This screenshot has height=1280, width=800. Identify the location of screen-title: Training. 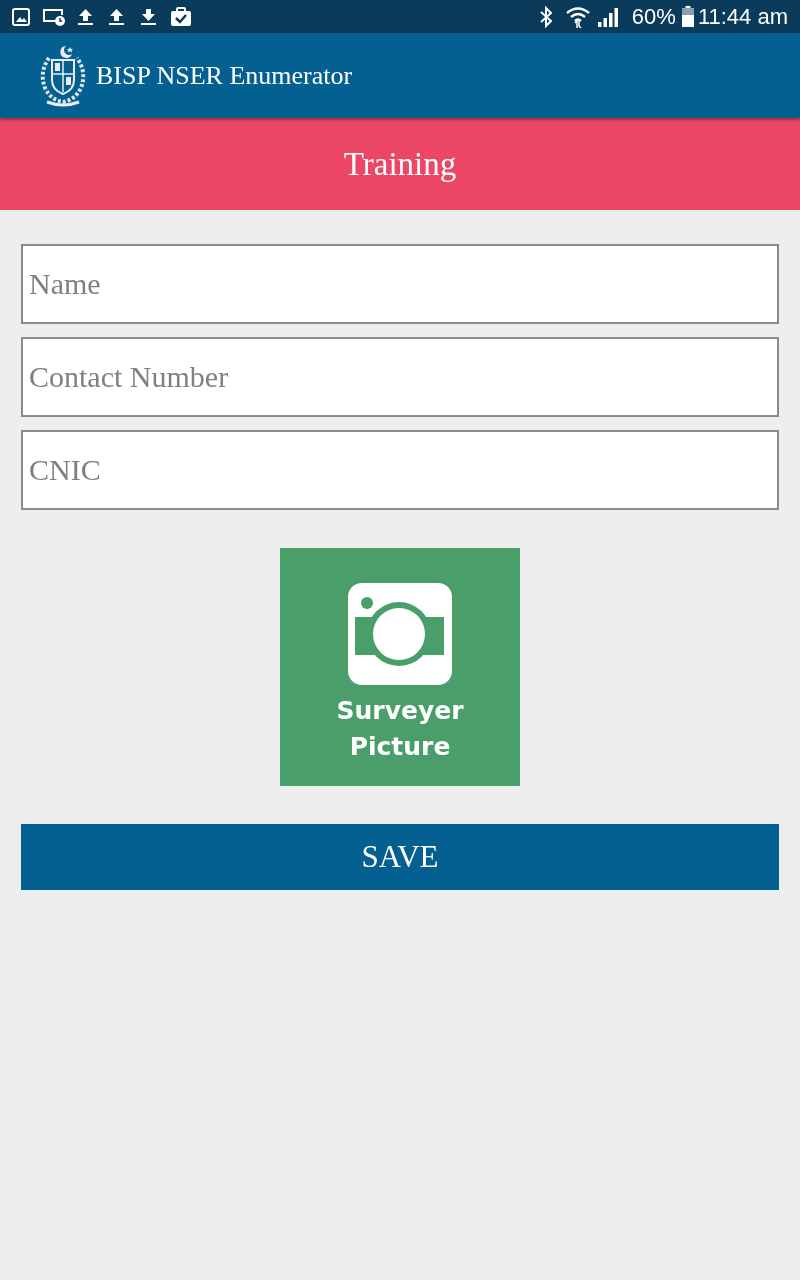
(400, 164).